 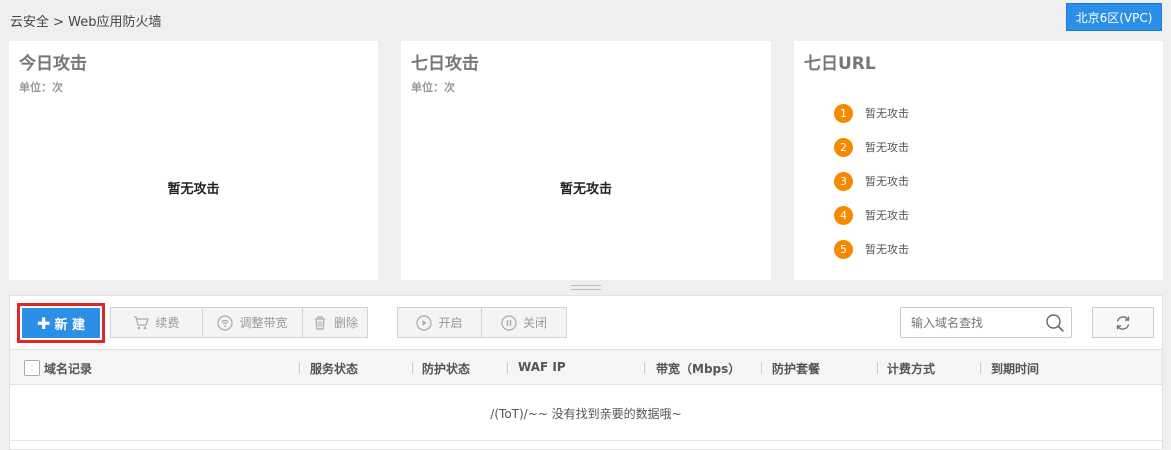 I want to click on select-all-checkbox, so click(x=32, y=368).